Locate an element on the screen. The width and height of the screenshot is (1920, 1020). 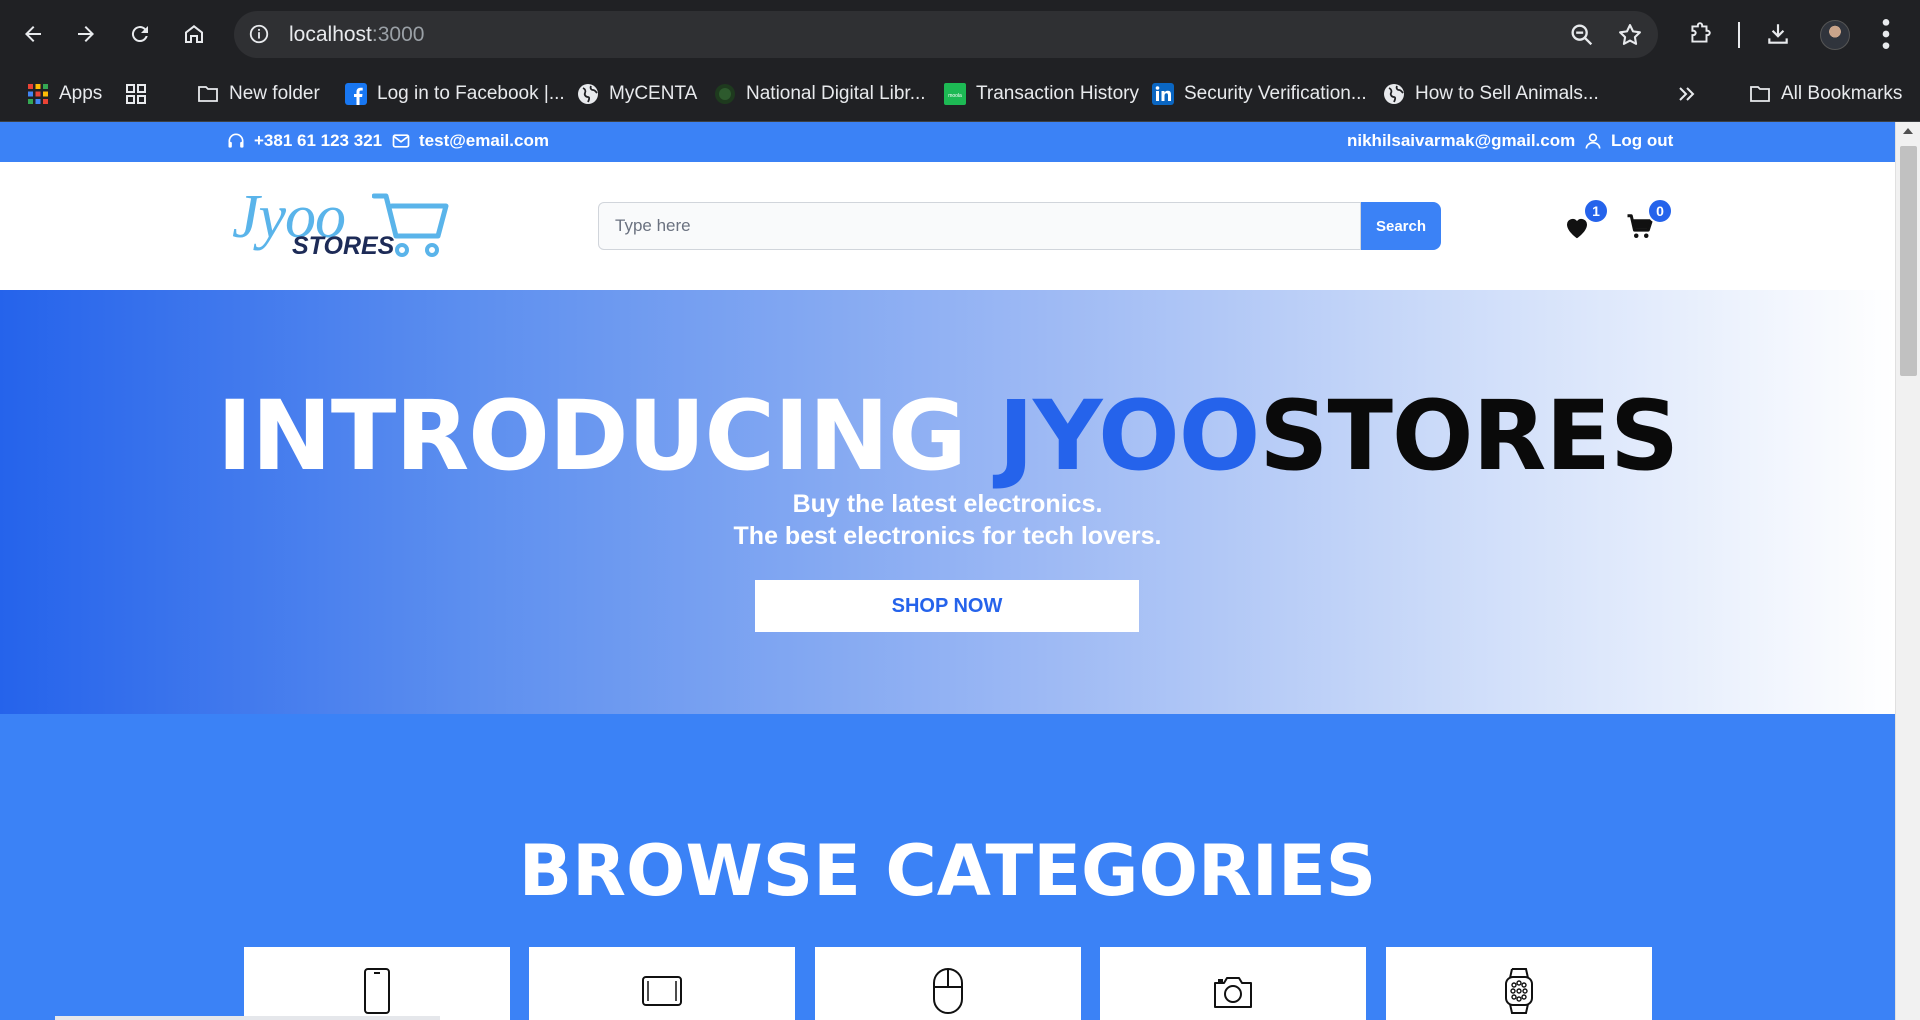
chevron-double-right-icon is located at coordinates (1687, 94).